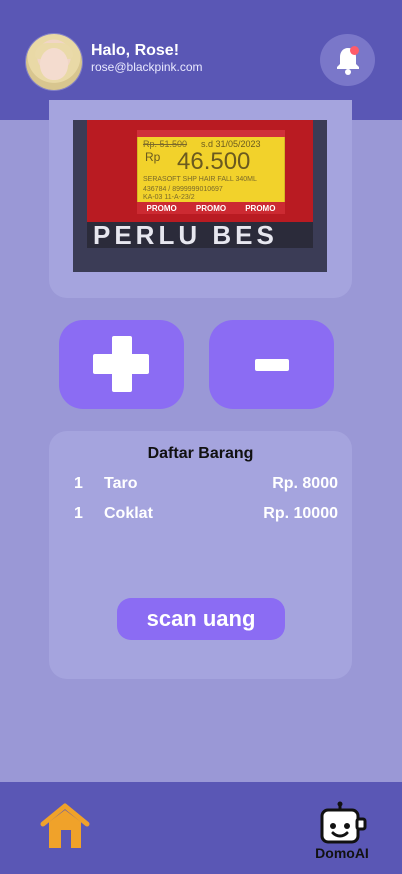 The height and width of the screenshot is (874, 402). Describe the element at coordinates (200, 485) in the screenshot. I see `list-item: 1 Taro Rp. 8000` at that location.